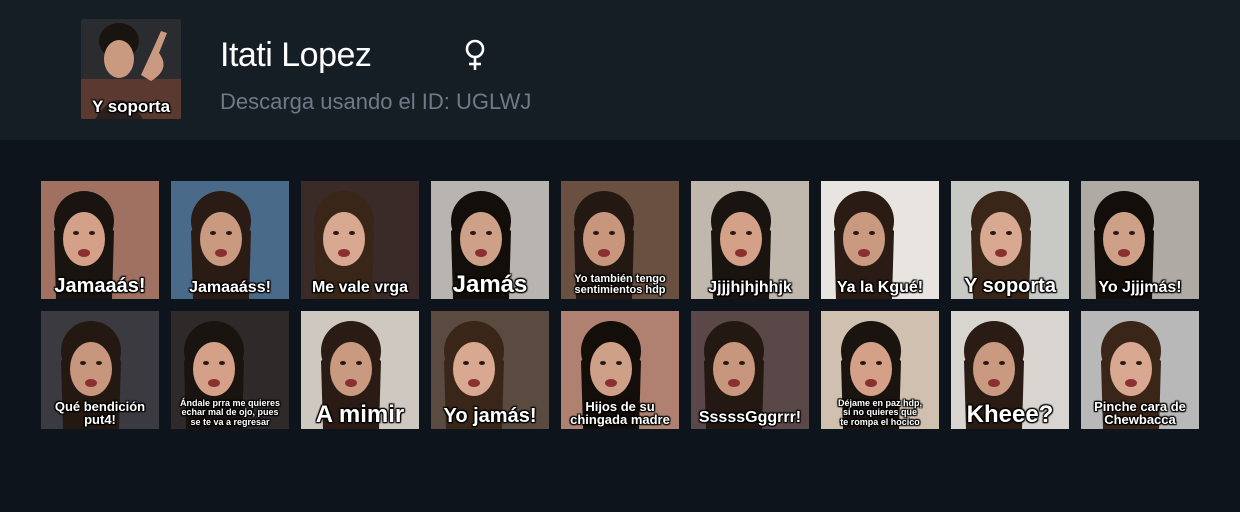  What do you see at coordinates (490, 370) in the screenshot?
I see `sticker-item: Yo jamás!` at bounding box center [490, 370].